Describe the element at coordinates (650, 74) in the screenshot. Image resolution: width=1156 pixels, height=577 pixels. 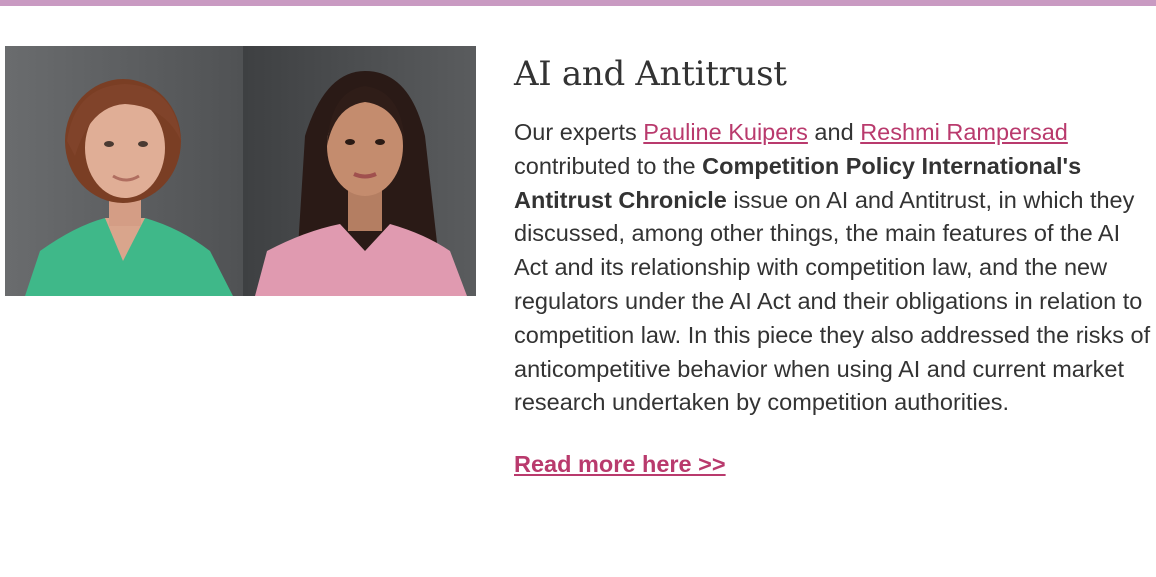
I see `article-title: AI and Antitrust` at that location.